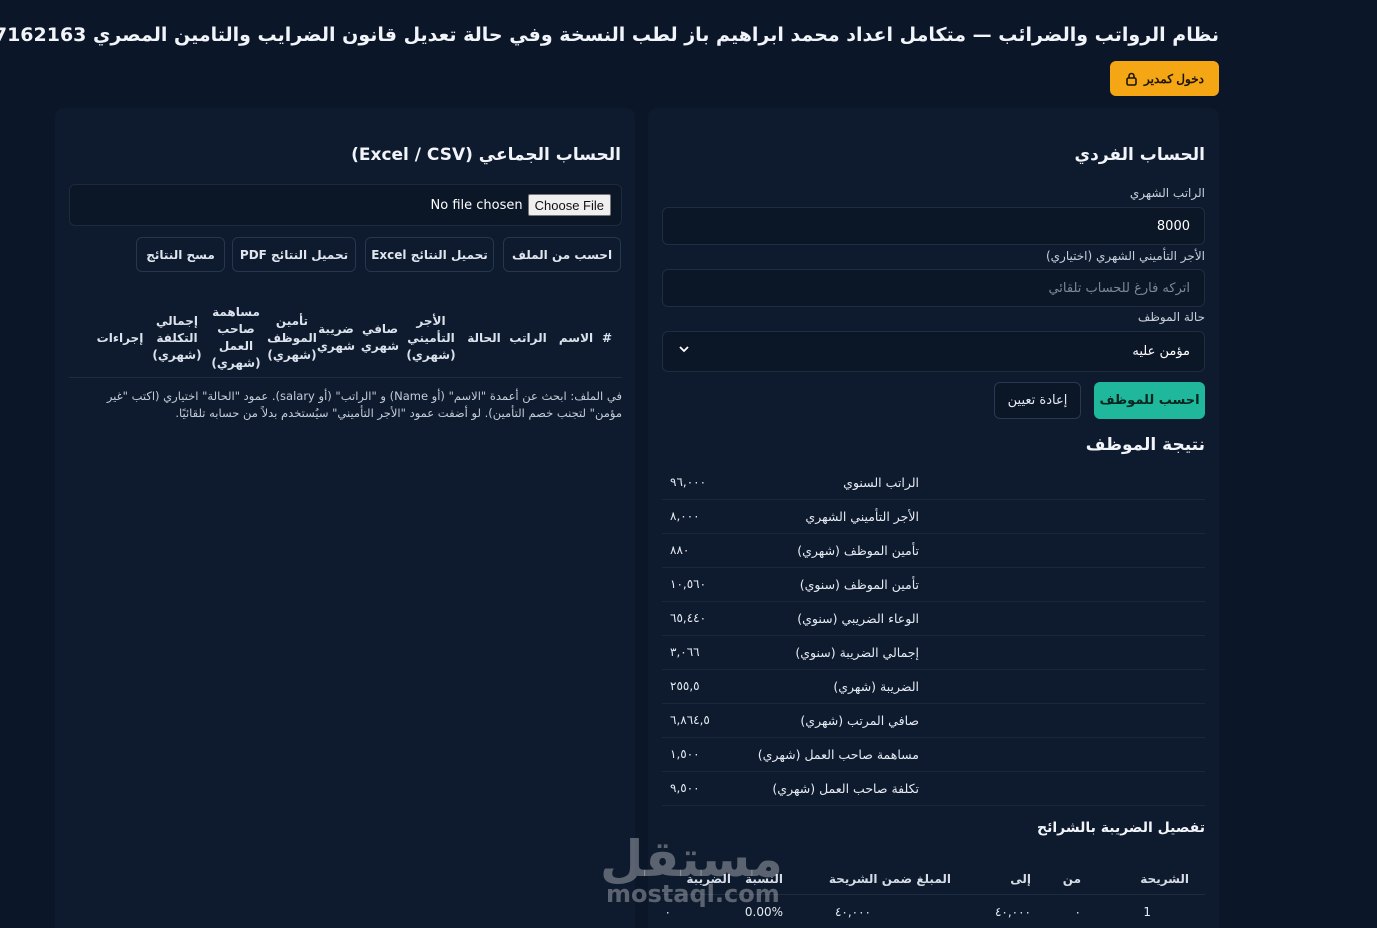  Describe the element at coordinates (688, 482) in the screenshot. I see `result-value: ٩٦,٠٠٠` at that location.